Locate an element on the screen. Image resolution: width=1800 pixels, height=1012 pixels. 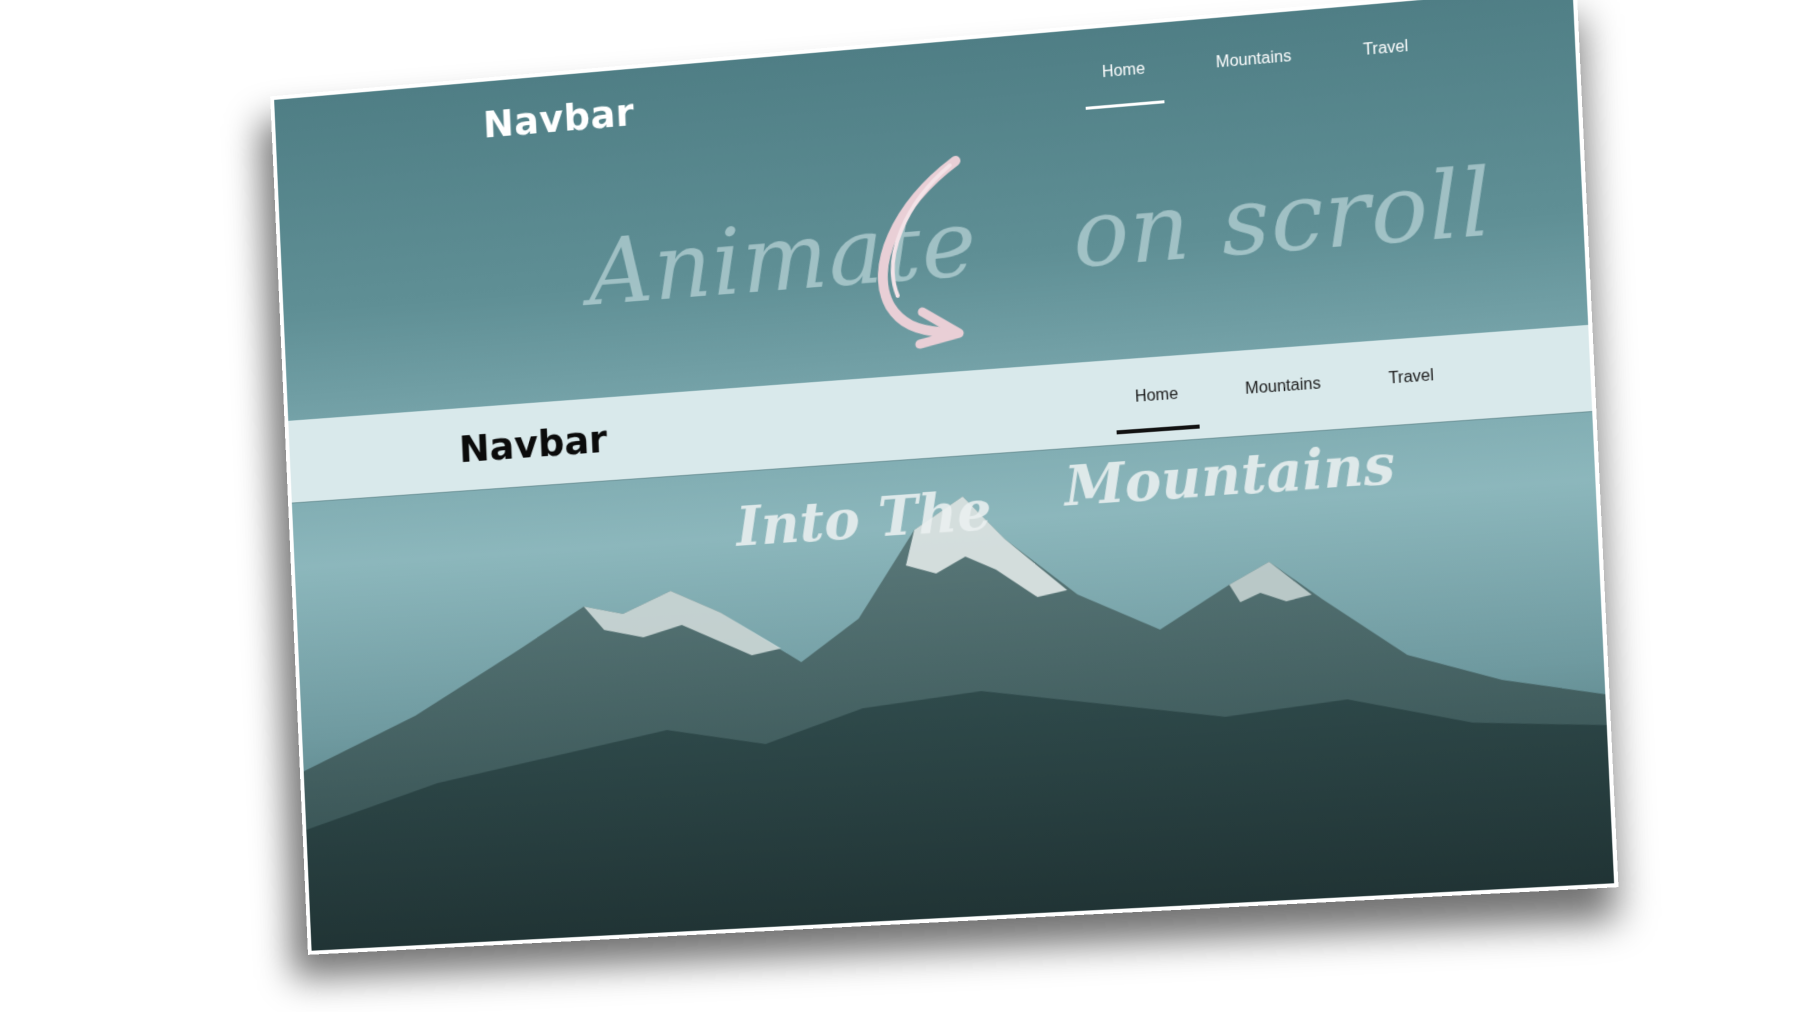
nav-link-mountains: Mountains is located at coordinates (1254, 66).